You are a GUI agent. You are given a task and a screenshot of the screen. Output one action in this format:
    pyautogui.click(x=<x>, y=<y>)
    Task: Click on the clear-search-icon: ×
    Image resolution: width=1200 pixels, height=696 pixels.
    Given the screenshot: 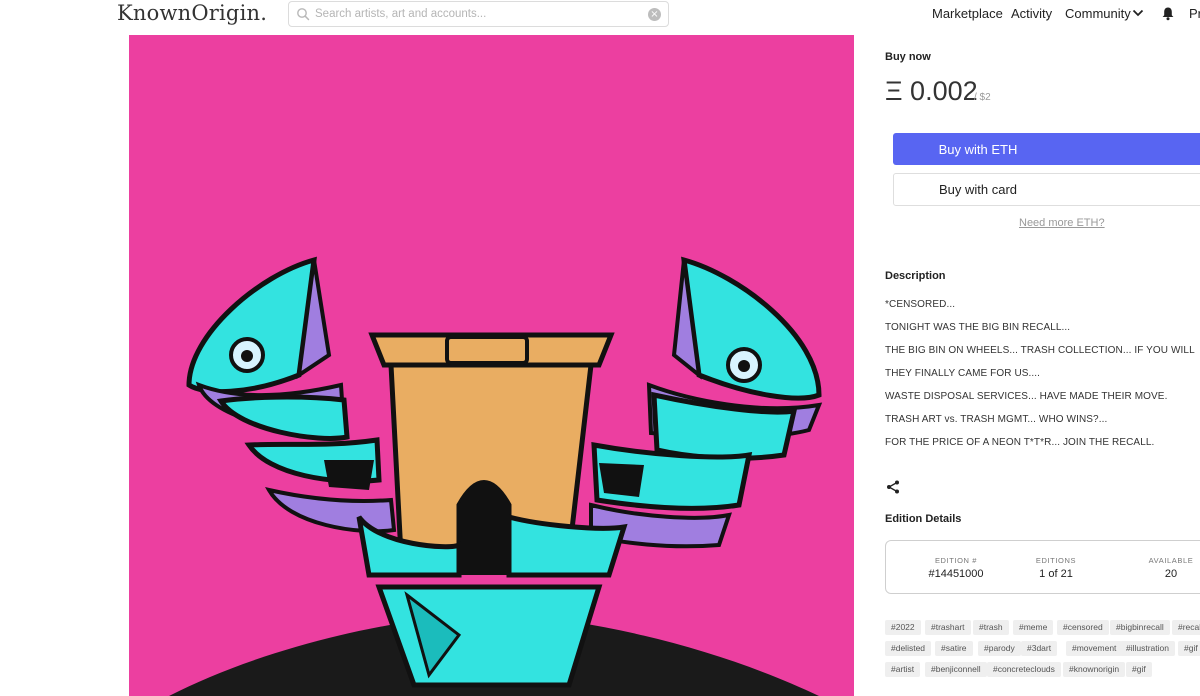 What is the action you would take?
    pyautogui.click(x=654, y=14)
    